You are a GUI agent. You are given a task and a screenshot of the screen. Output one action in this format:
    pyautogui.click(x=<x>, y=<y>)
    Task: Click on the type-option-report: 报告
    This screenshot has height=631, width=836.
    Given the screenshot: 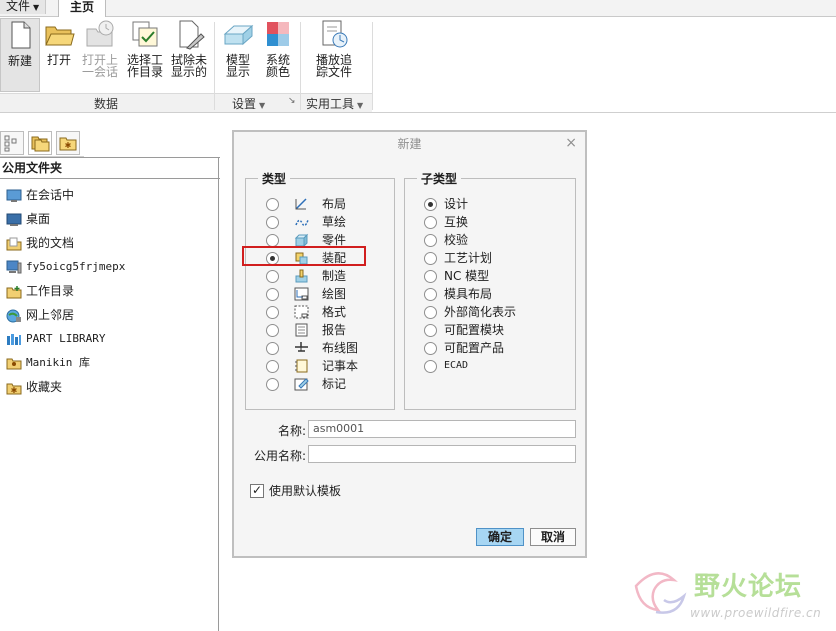 What is the action you would take?
    pyautogui.click(x=326, y=330)
    